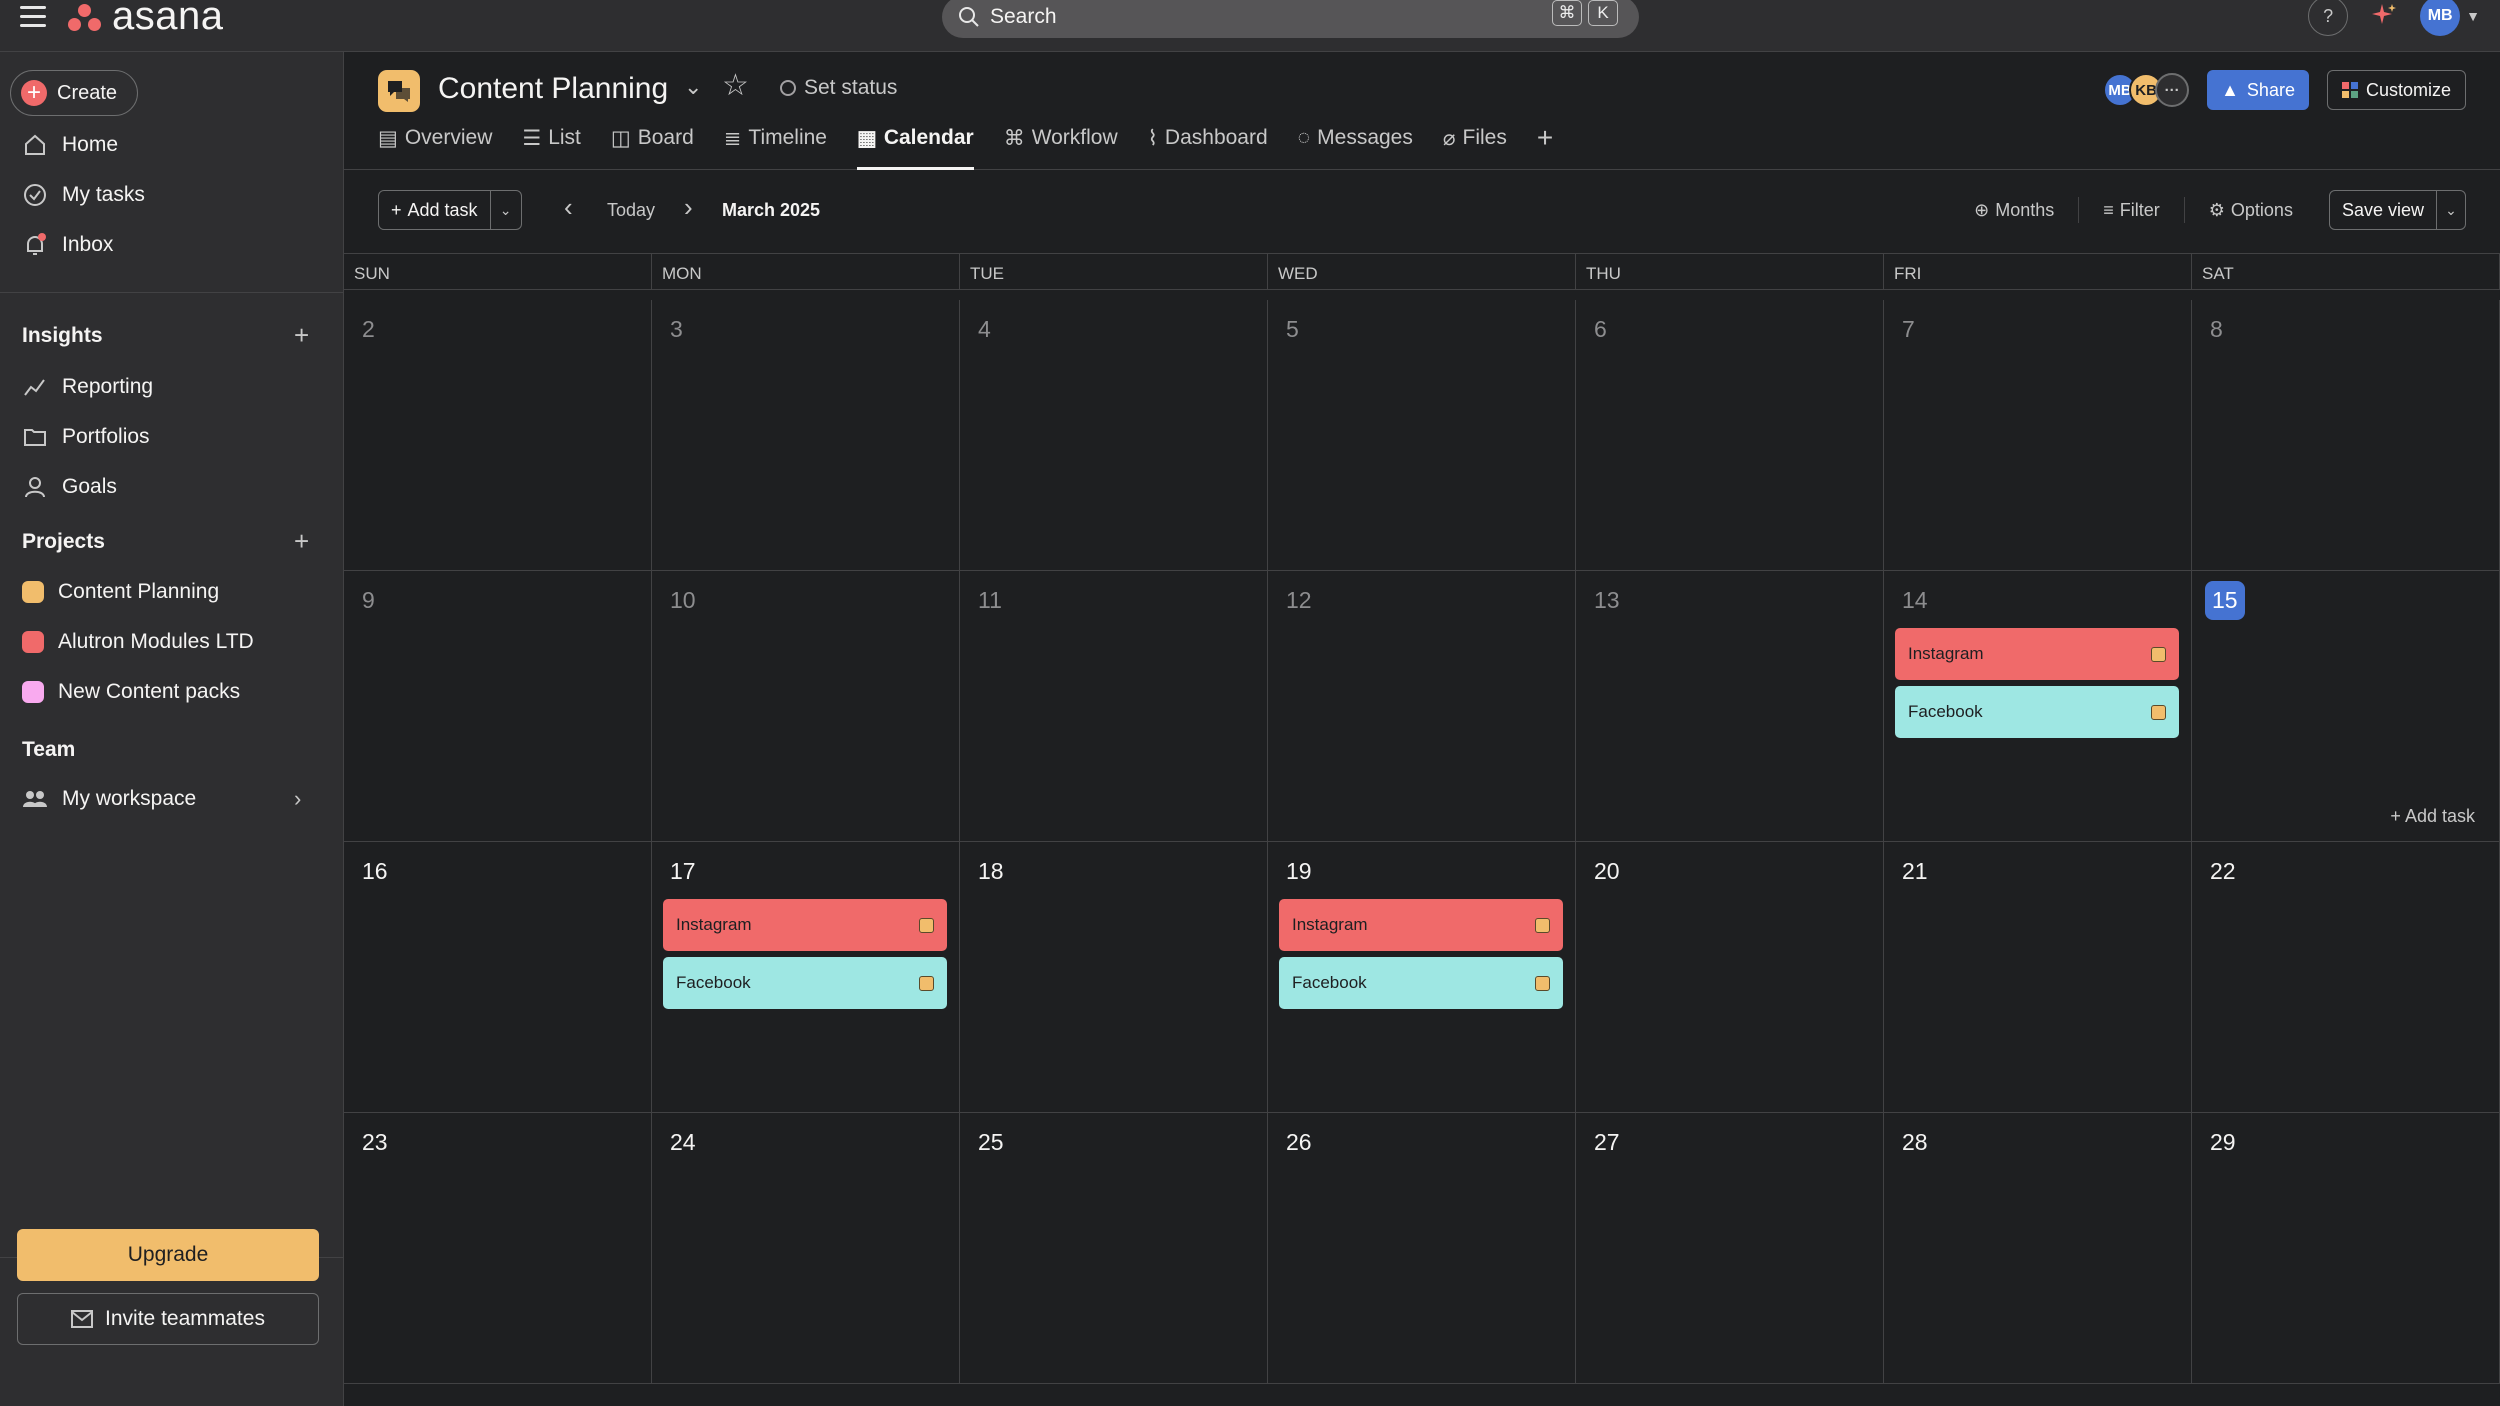  I want to click on ai-sparkle-icon, so click(2384, 16).